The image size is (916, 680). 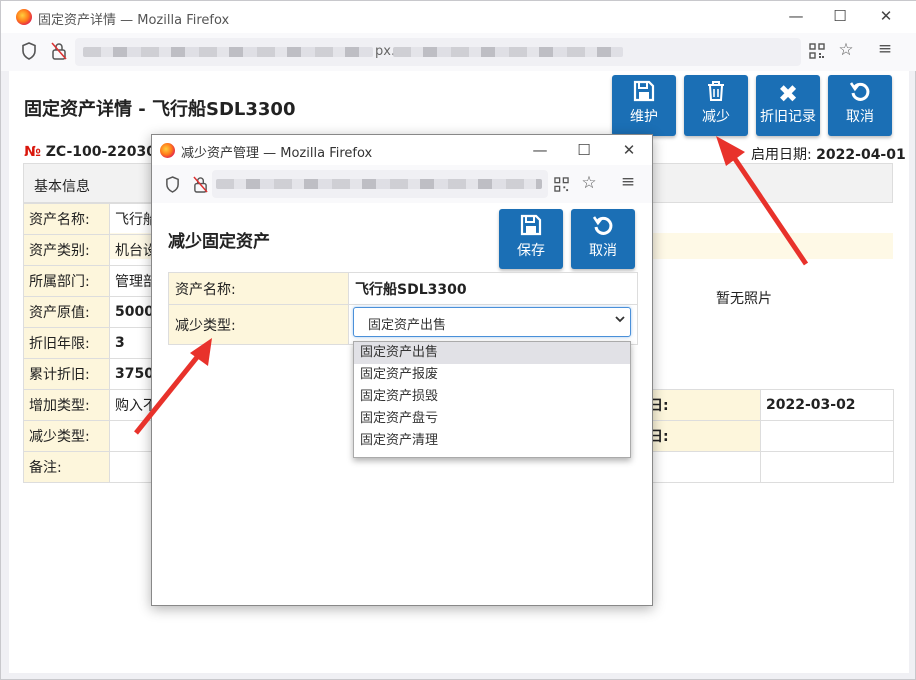 What do you see at coordinates (769, 210) in the screenshot?
I see `arrow-to-reduce-button` at bounding box center [769, 210].